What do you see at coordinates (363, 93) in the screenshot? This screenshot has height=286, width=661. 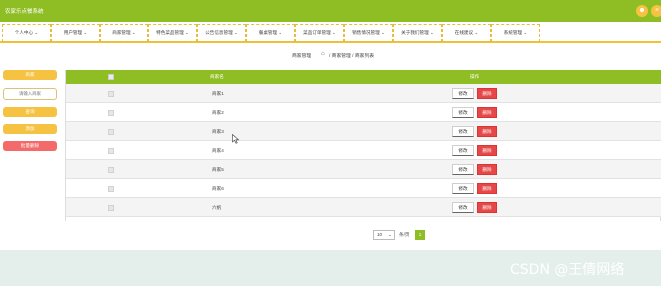 I see `table-row: 商家1 修改 删除` at bounding box center [363, 93].